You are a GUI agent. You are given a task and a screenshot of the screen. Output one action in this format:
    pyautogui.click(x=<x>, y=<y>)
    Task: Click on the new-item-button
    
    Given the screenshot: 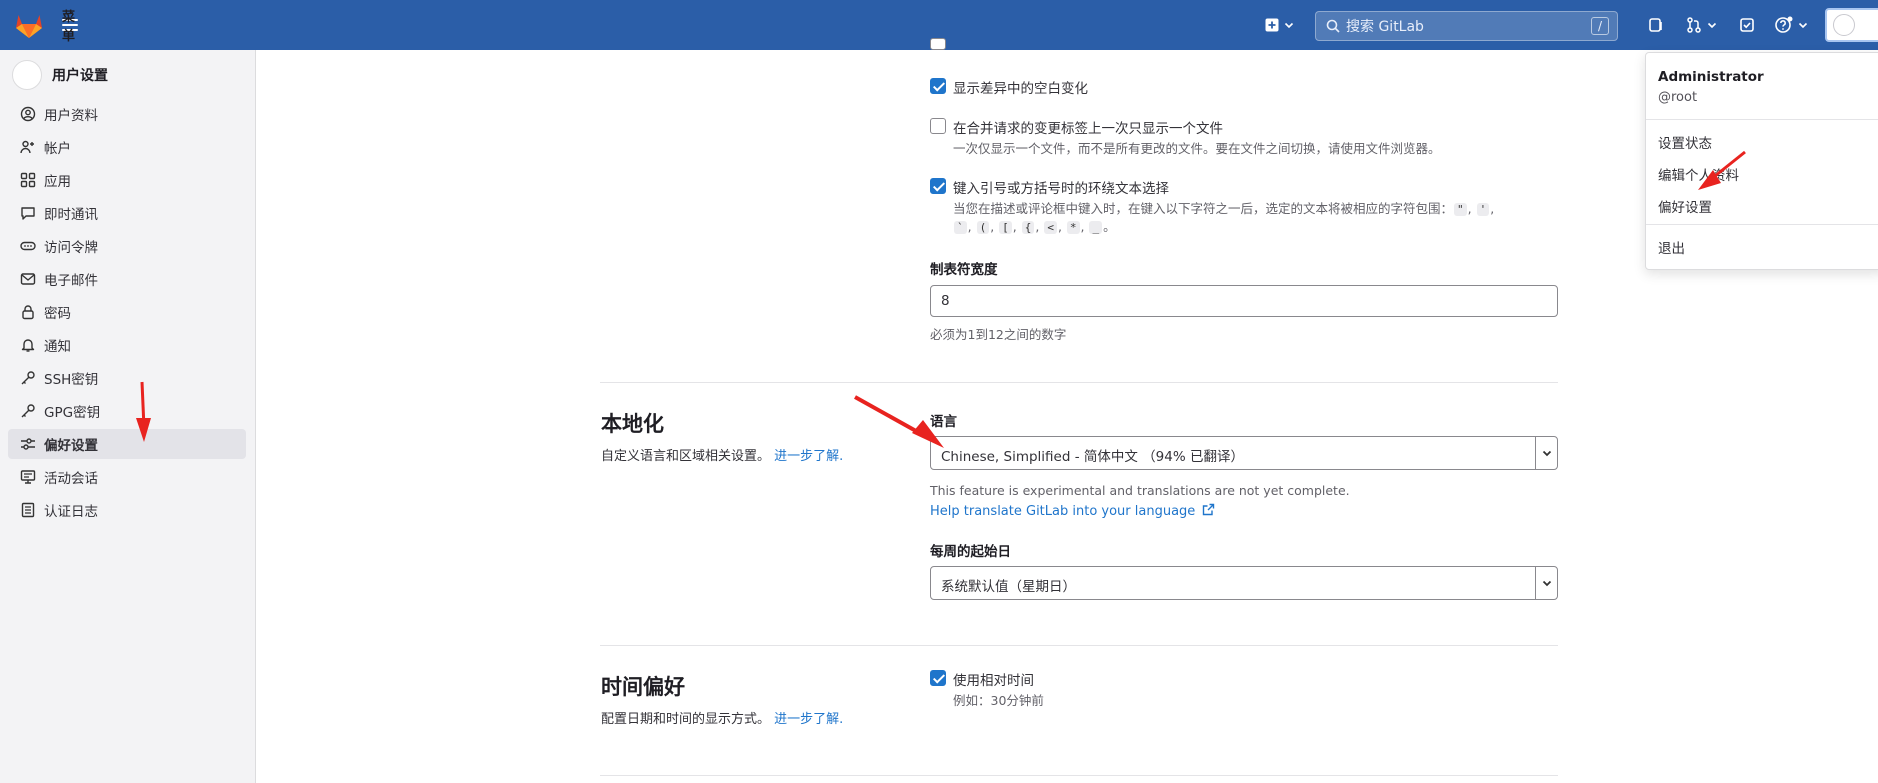 What is the action you would take?
    pyautogui.click(x=1280, y=25)
    